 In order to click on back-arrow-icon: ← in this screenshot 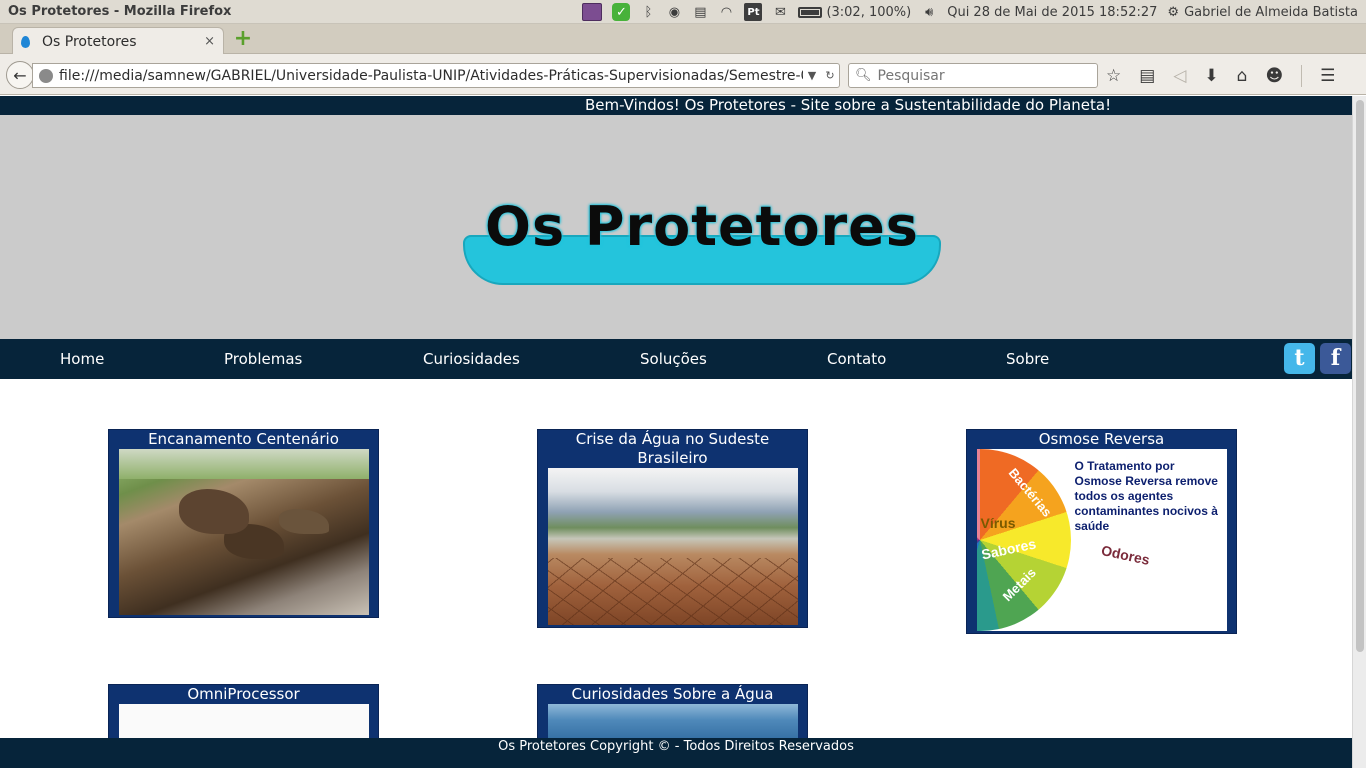, I will do `click(20, 75)`.